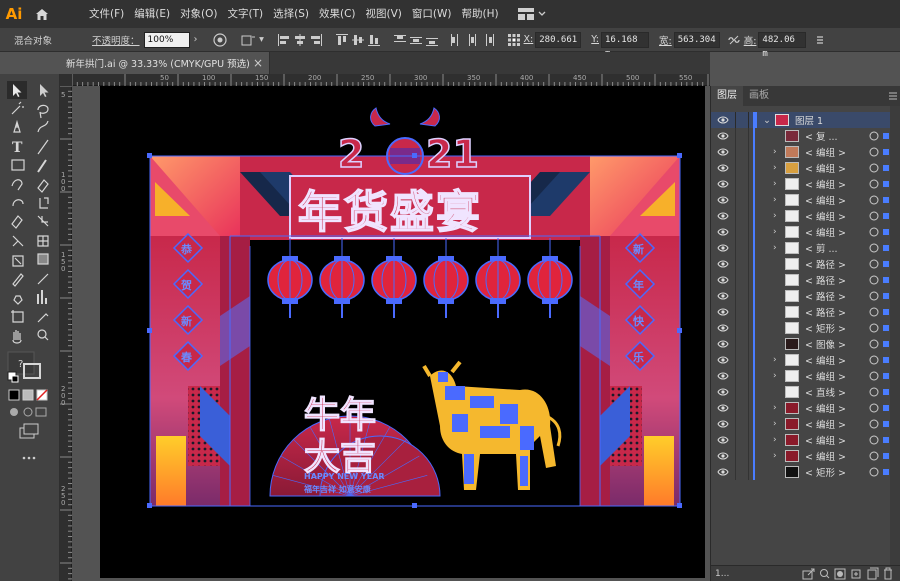 The image size is (900, 581). Describe the element at coordinates (836, 344) in the screenshot. I see `item-name: < 图像 >` at that location.